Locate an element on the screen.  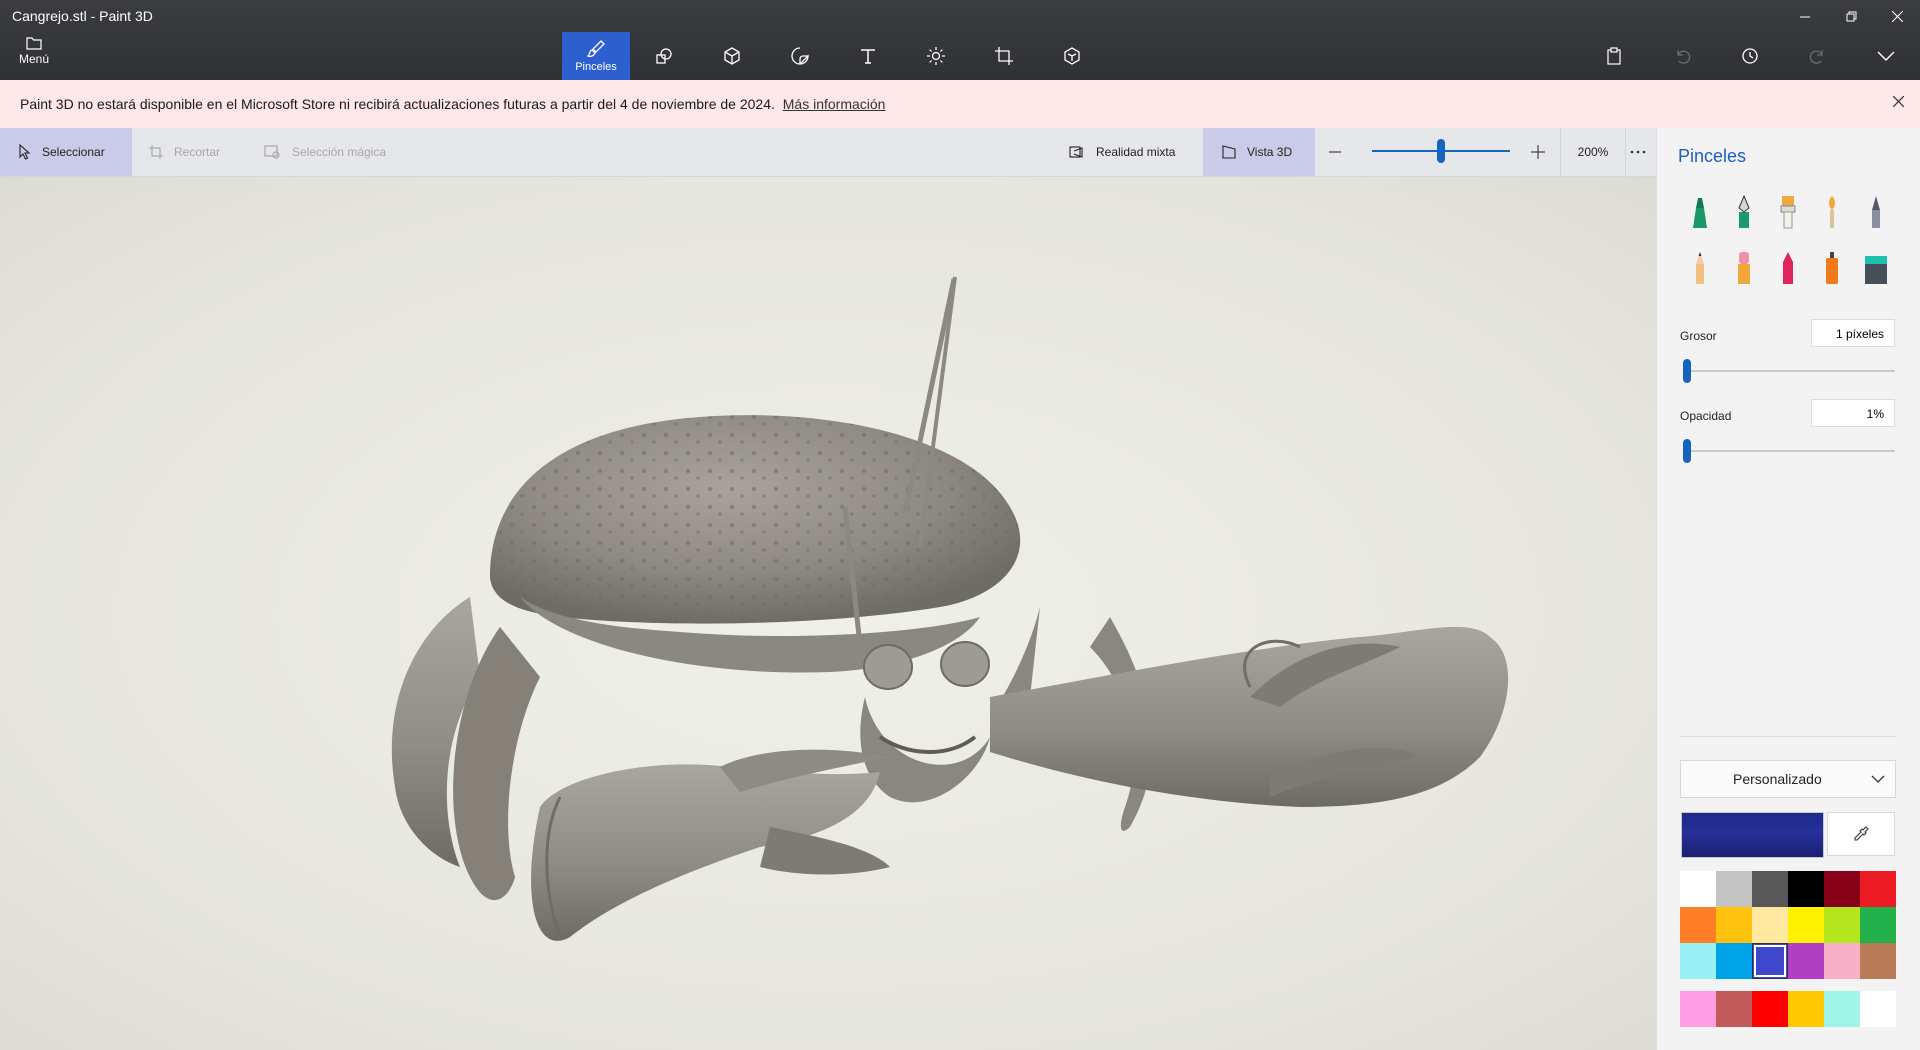
zoom-slider-thumb is located at coordinates (1441, 151).